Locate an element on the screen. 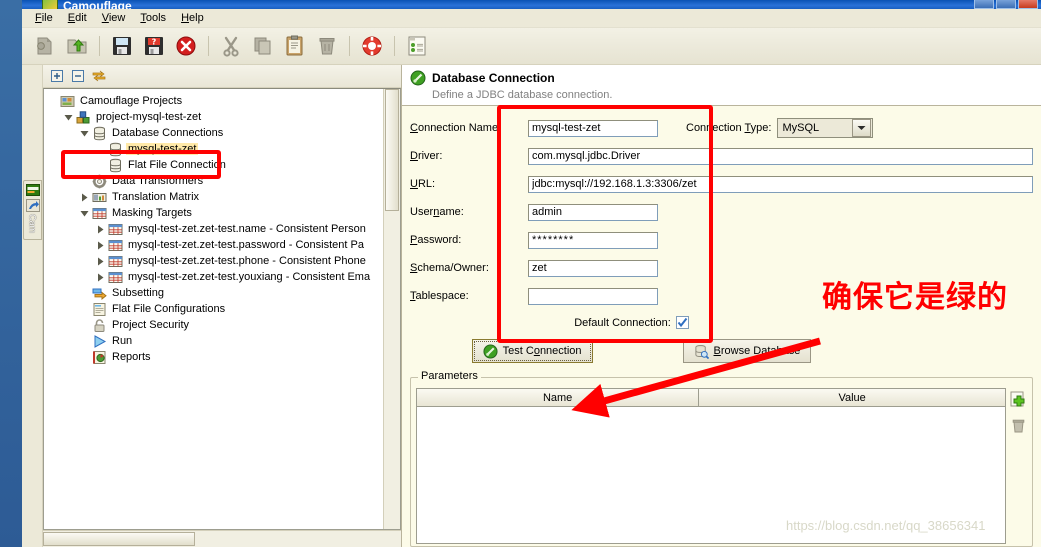 Image resolution: width=1041 pixels, height=547 pixels. tree-item: Reports is located at coordinates (214, 357).